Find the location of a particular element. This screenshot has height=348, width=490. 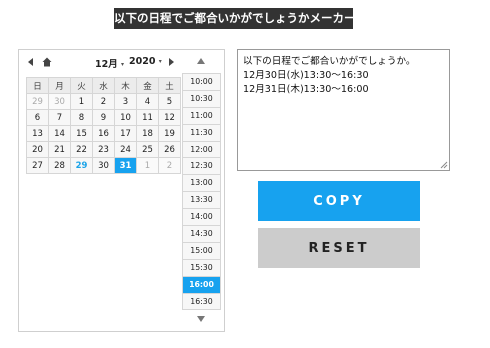

time-option: 12:00 is located at coordinates (201, 150).